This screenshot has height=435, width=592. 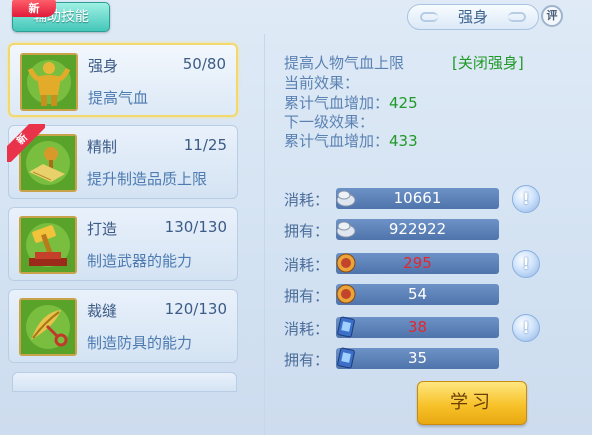 I want to click on panel-divider, so click(x=264, y=234).